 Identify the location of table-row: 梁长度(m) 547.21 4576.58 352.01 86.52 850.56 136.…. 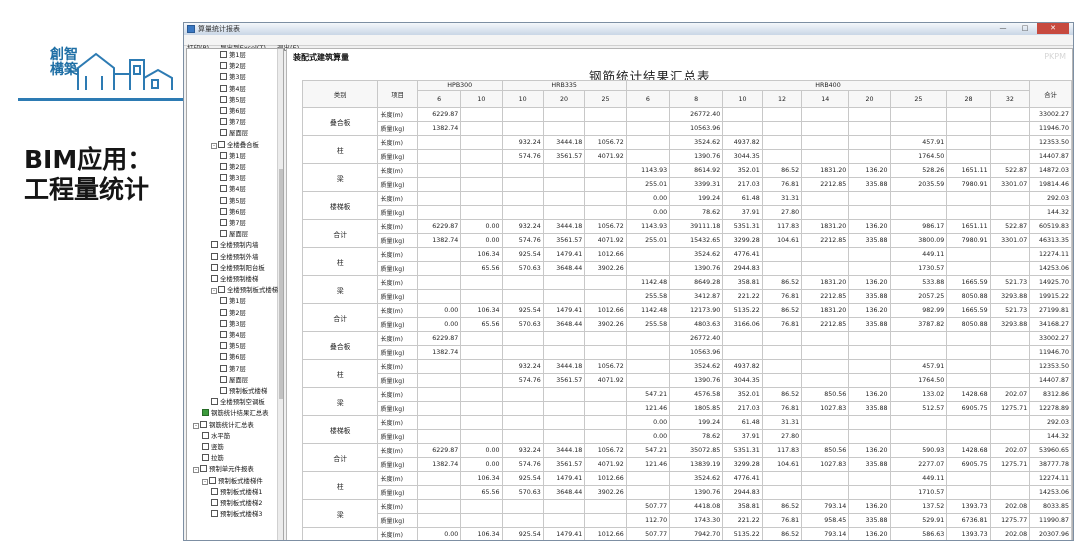
(686, 401).